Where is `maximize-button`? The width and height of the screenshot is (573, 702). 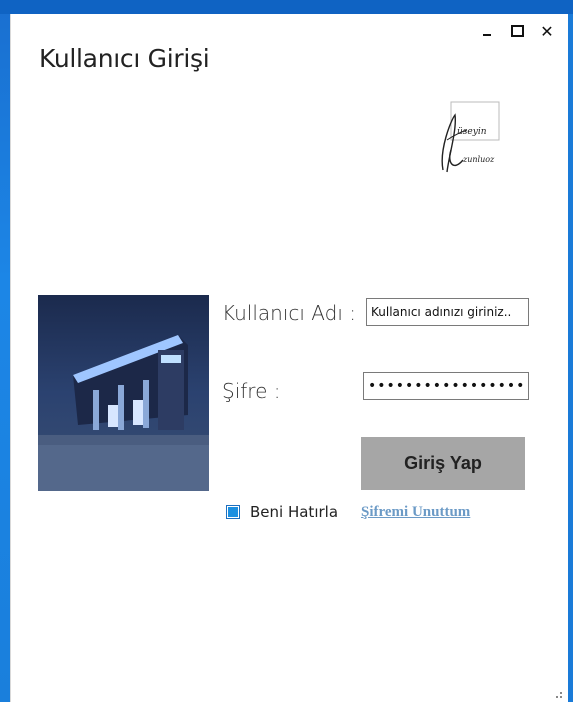 maximize-button is located at coordinates (517, 31).